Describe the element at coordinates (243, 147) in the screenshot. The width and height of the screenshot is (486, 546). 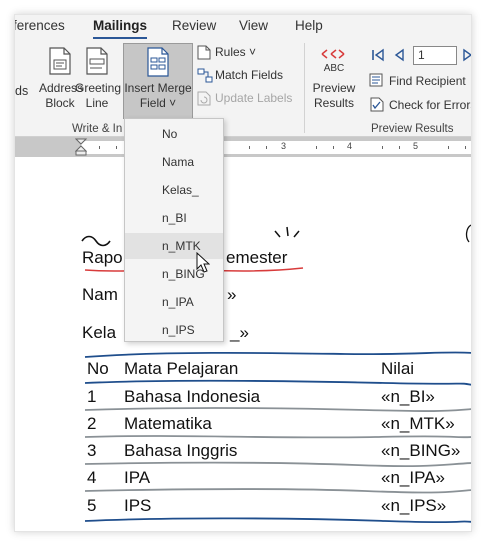
I see `horizontal-ruler: 3 4 5` at that location.